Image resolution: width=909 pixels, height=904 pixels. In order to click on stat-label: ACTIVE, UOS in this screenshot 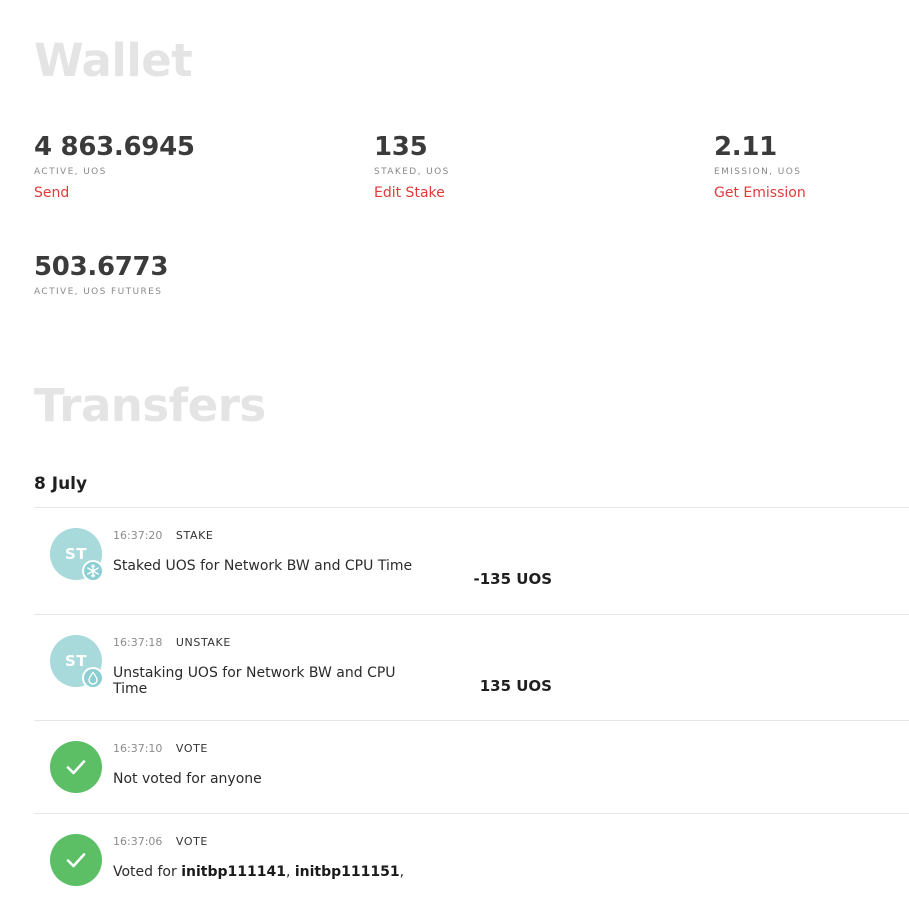, I will do `click(70, 172)`.